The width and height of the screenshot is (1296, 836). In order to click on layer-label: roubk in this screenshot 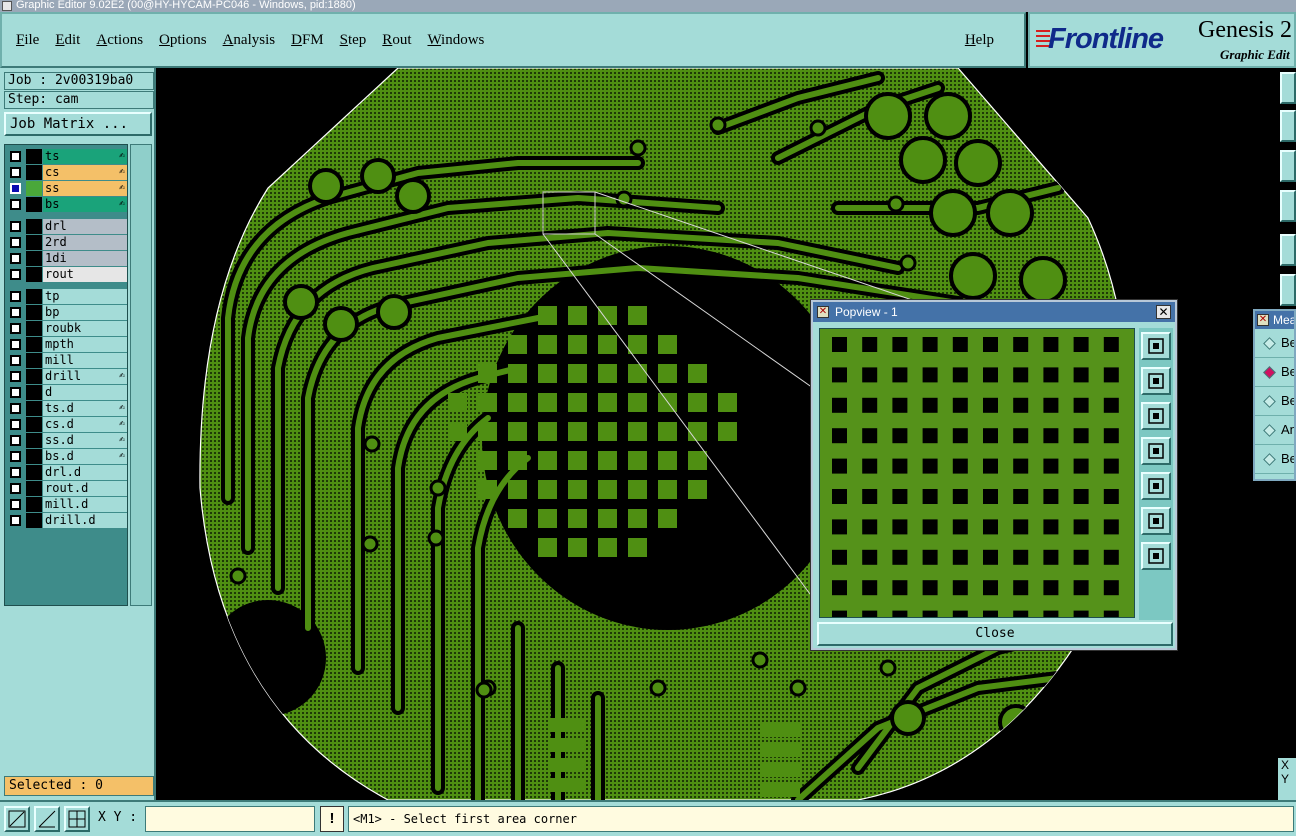, I will do `click(85, 328)`.